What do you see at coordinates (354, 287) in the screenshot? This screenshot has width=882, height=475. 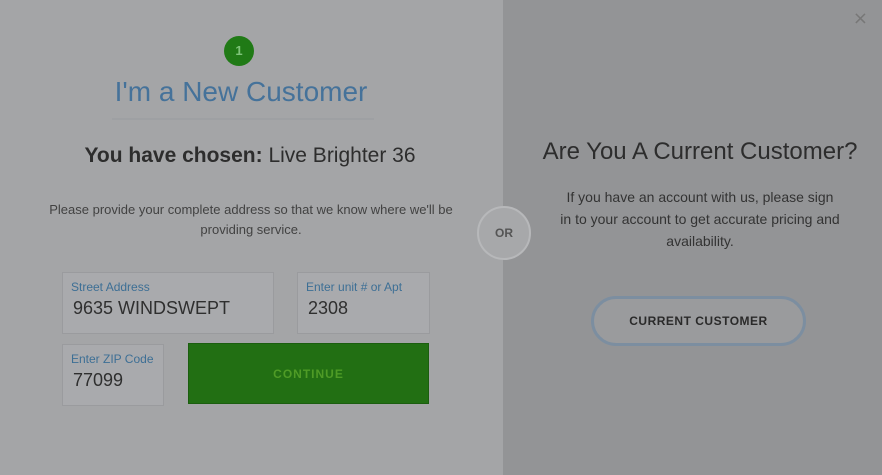 I see `unit-label: Enter unit # or Apt` at bounding box center [354, 287].